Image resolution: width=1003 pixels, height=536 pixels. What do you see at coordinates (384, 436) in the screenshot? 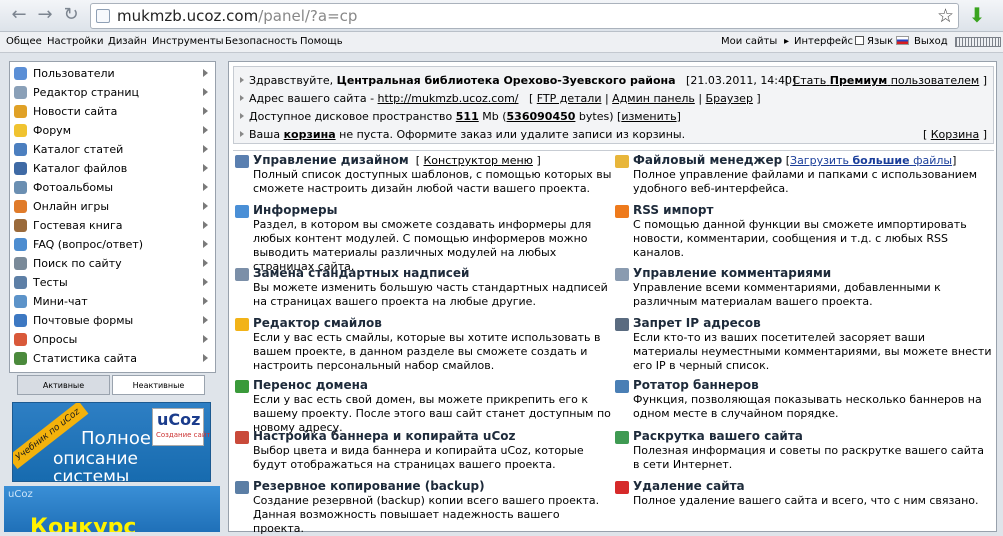
I see `module-title-link: Настройка баннера и копирайта uCoz` at bounding box center [384, 436].